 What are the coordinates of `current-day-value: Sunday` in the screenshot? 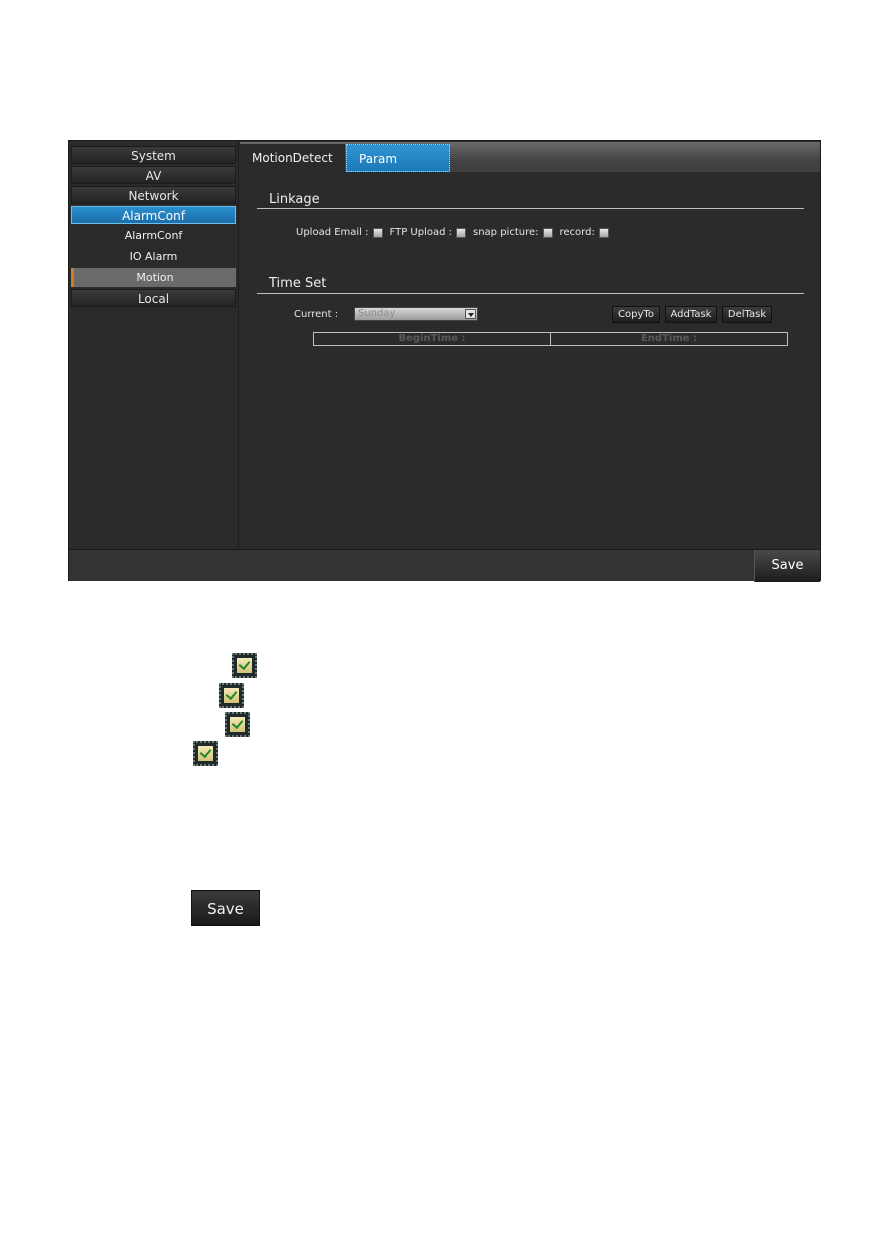 It's located at (377, 313).